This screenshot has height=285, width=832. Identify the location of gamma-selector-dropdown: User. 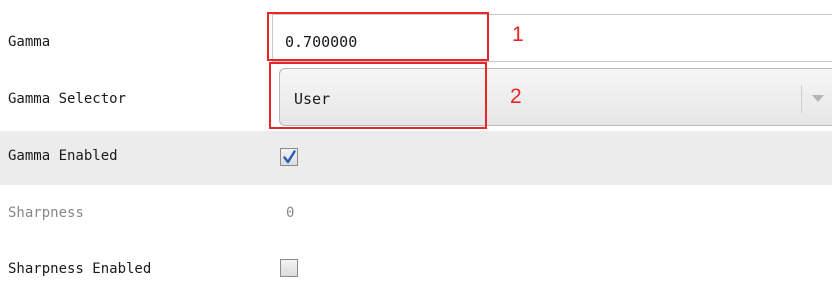
(555, 97).